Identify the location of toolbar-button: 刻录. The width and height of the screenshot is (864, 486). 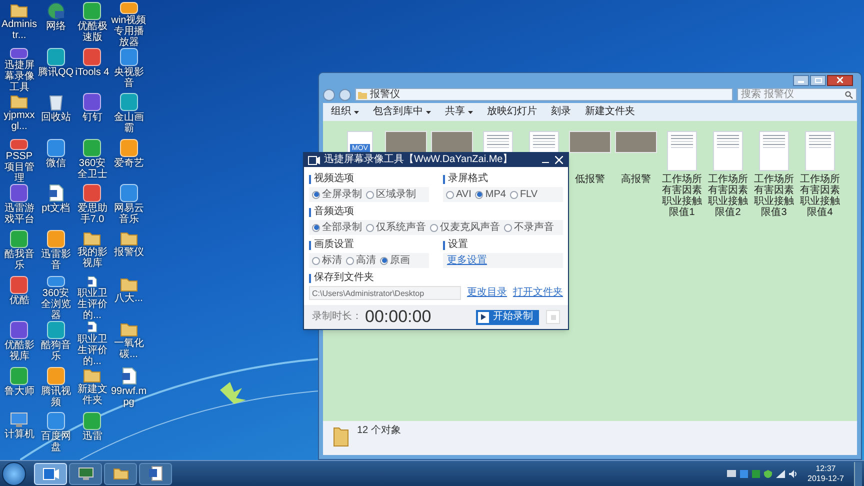
(561, 112).